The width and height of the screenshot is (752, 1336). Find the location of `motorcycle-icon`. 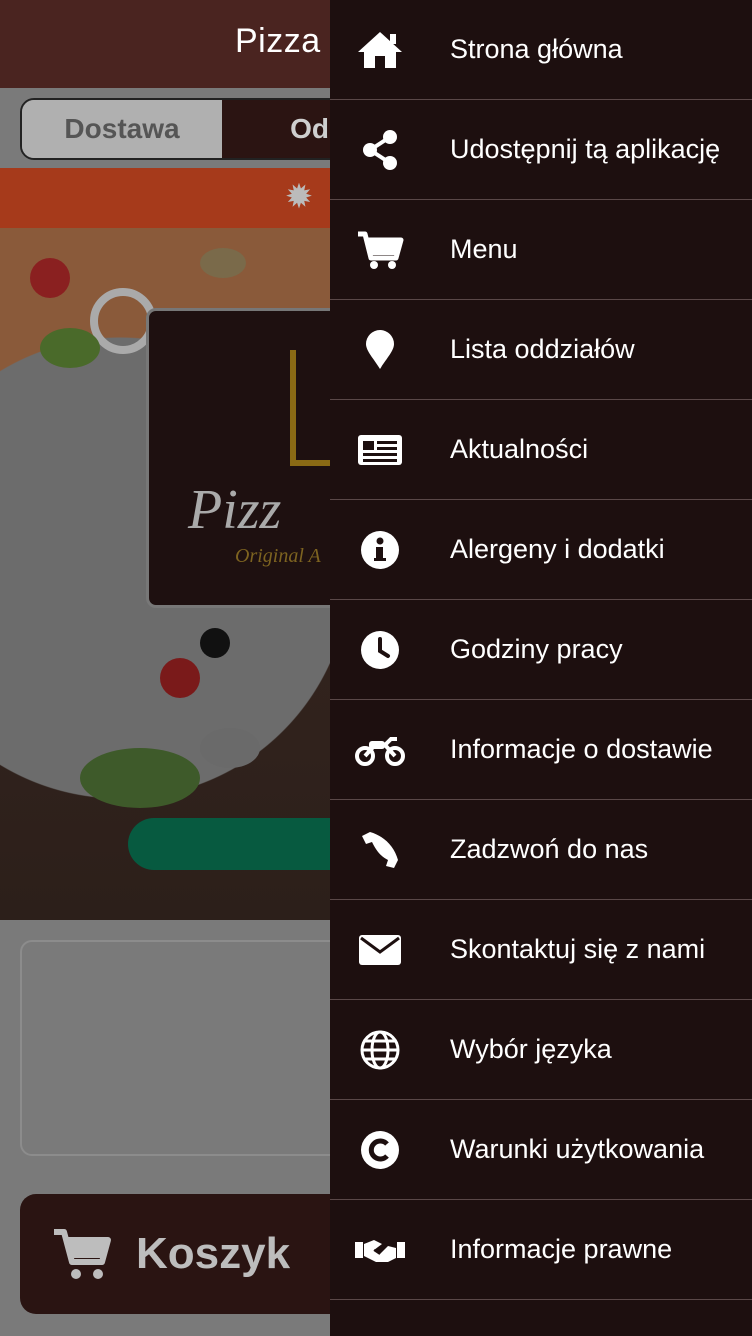

motorcycle-icon is located at coordinates (380, 750).